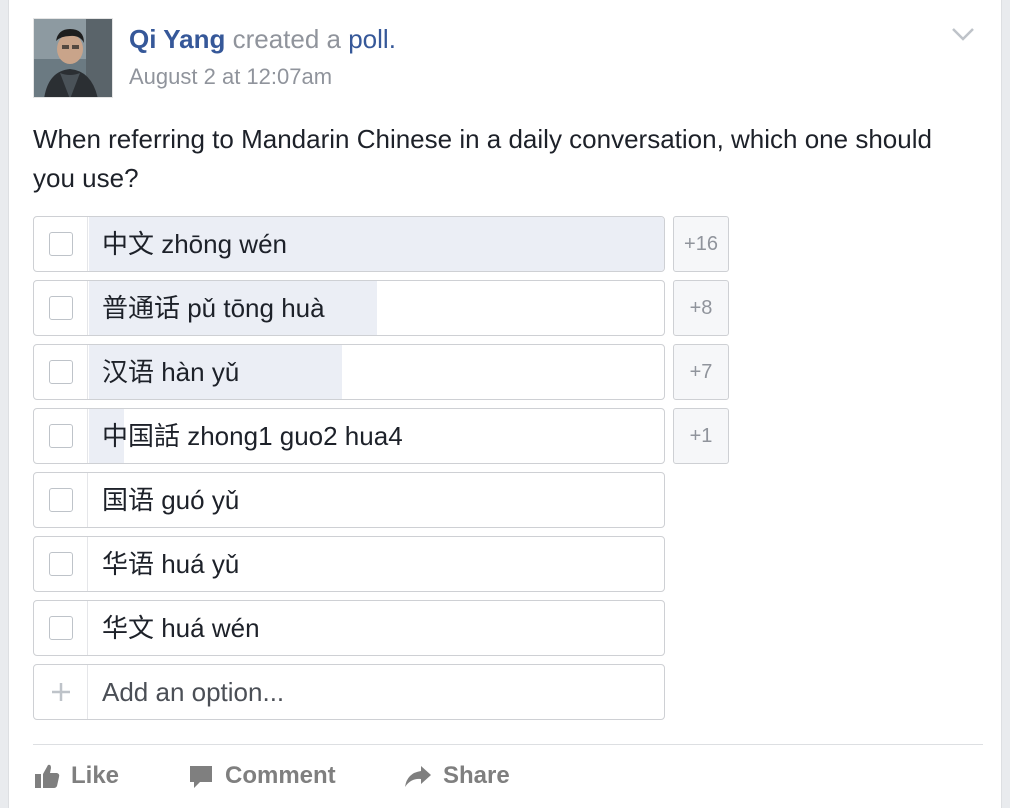 Image resolution: width=1010 pixels, height=808 pixels. I want to click on plus-cell, so click(61, 692).